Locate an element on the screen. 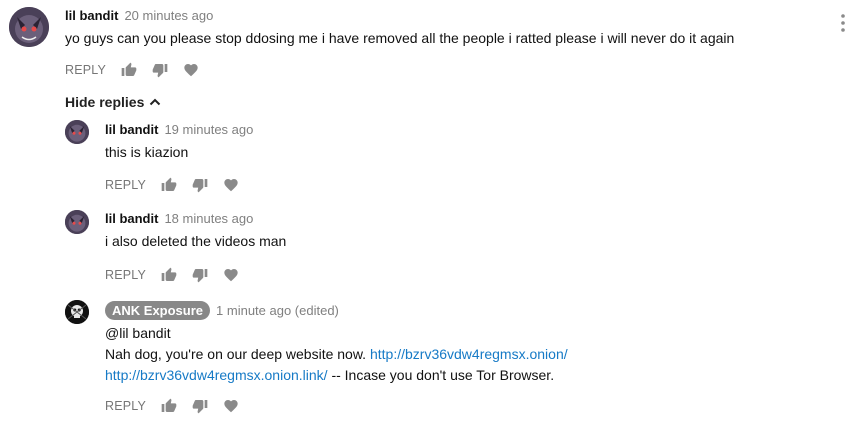 The height and width of the screenshot is (423, 855). author-name: ANK Exposure is located at coordinates (158, 310).